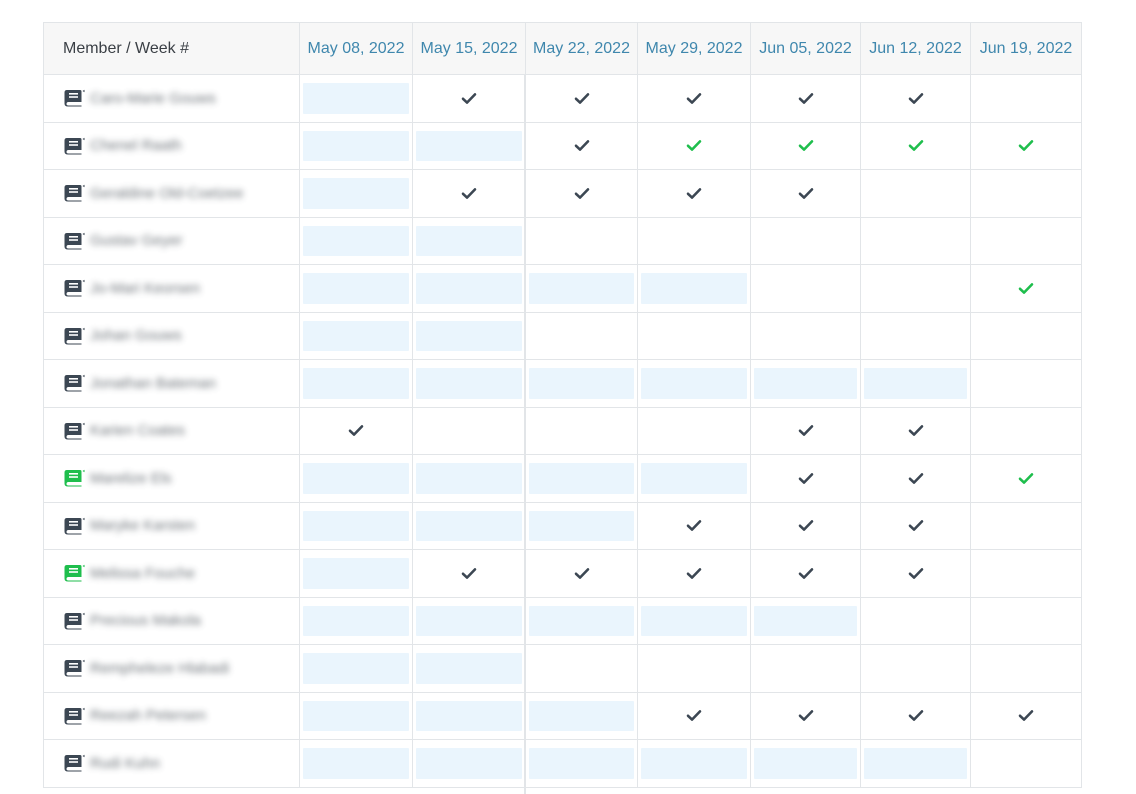  Describe the element at coordinates (131, 478) in the screenshot. I see `member-name: Marelize Els` at that location.